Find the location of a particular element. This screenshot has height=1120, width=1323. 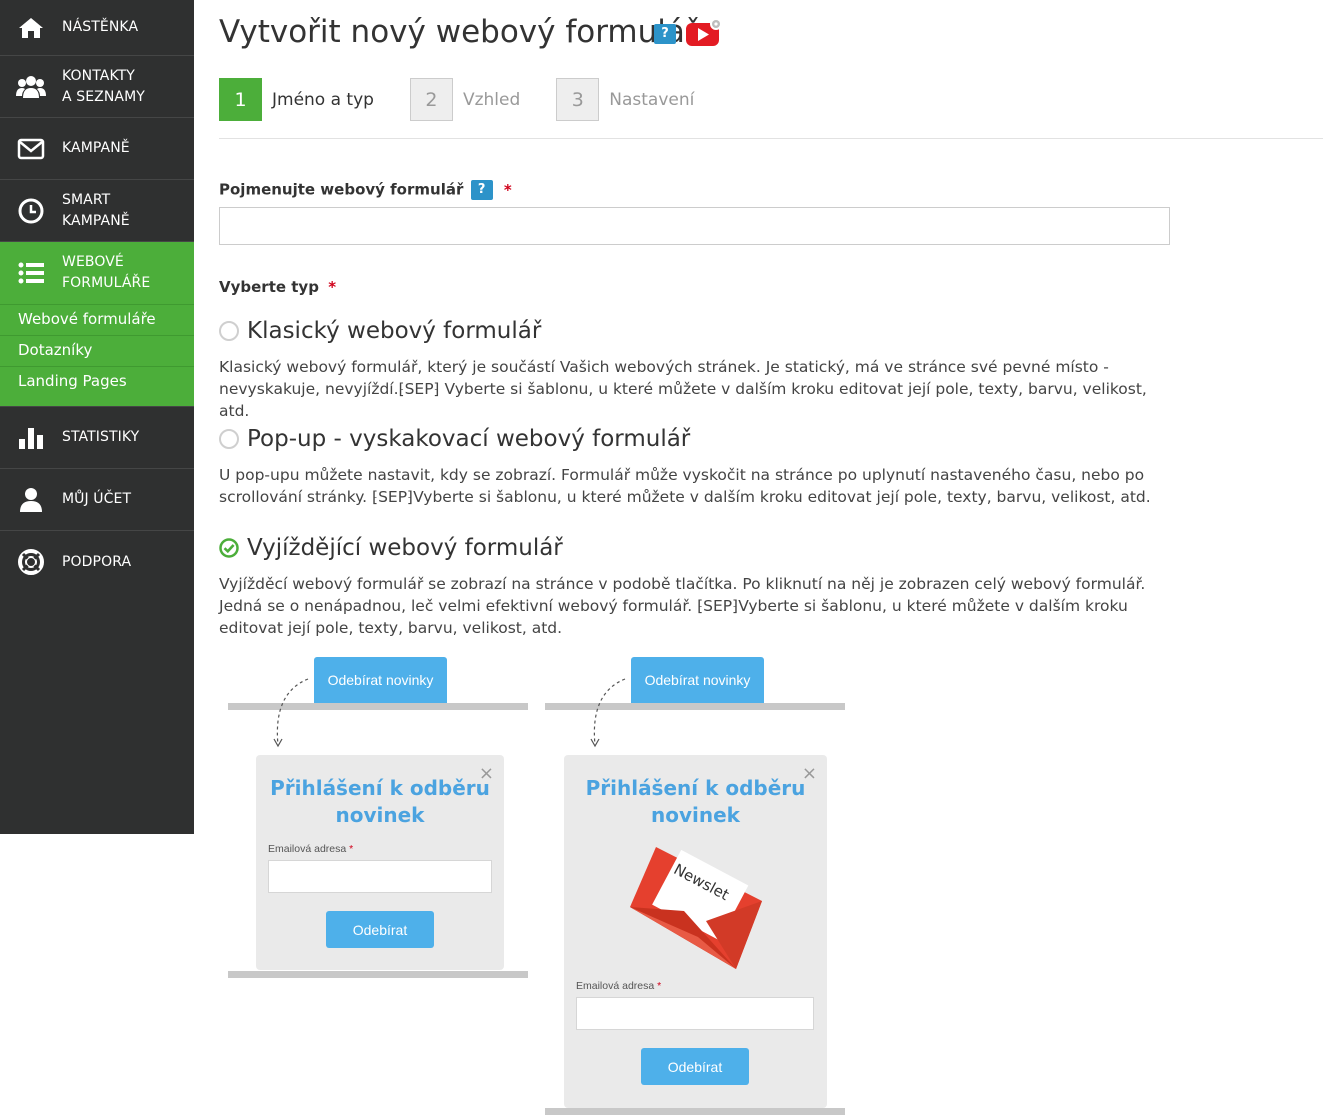

step-appearance: 2 Vzhled is located at coordinates (465, 99).